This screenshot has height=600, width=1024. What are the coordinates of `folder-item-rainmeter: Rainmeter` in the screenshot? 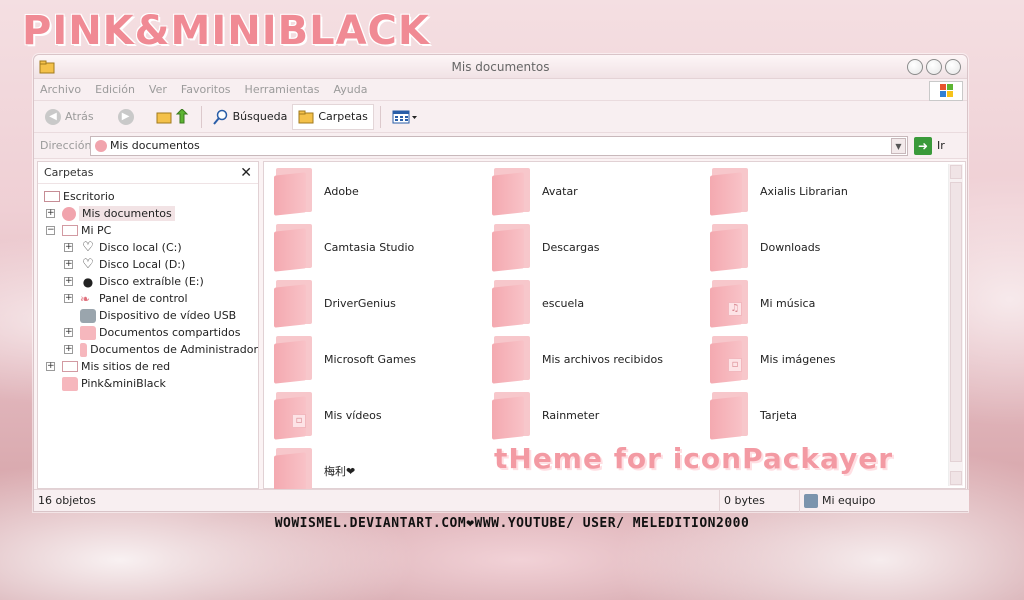 It's located at (546, 416).